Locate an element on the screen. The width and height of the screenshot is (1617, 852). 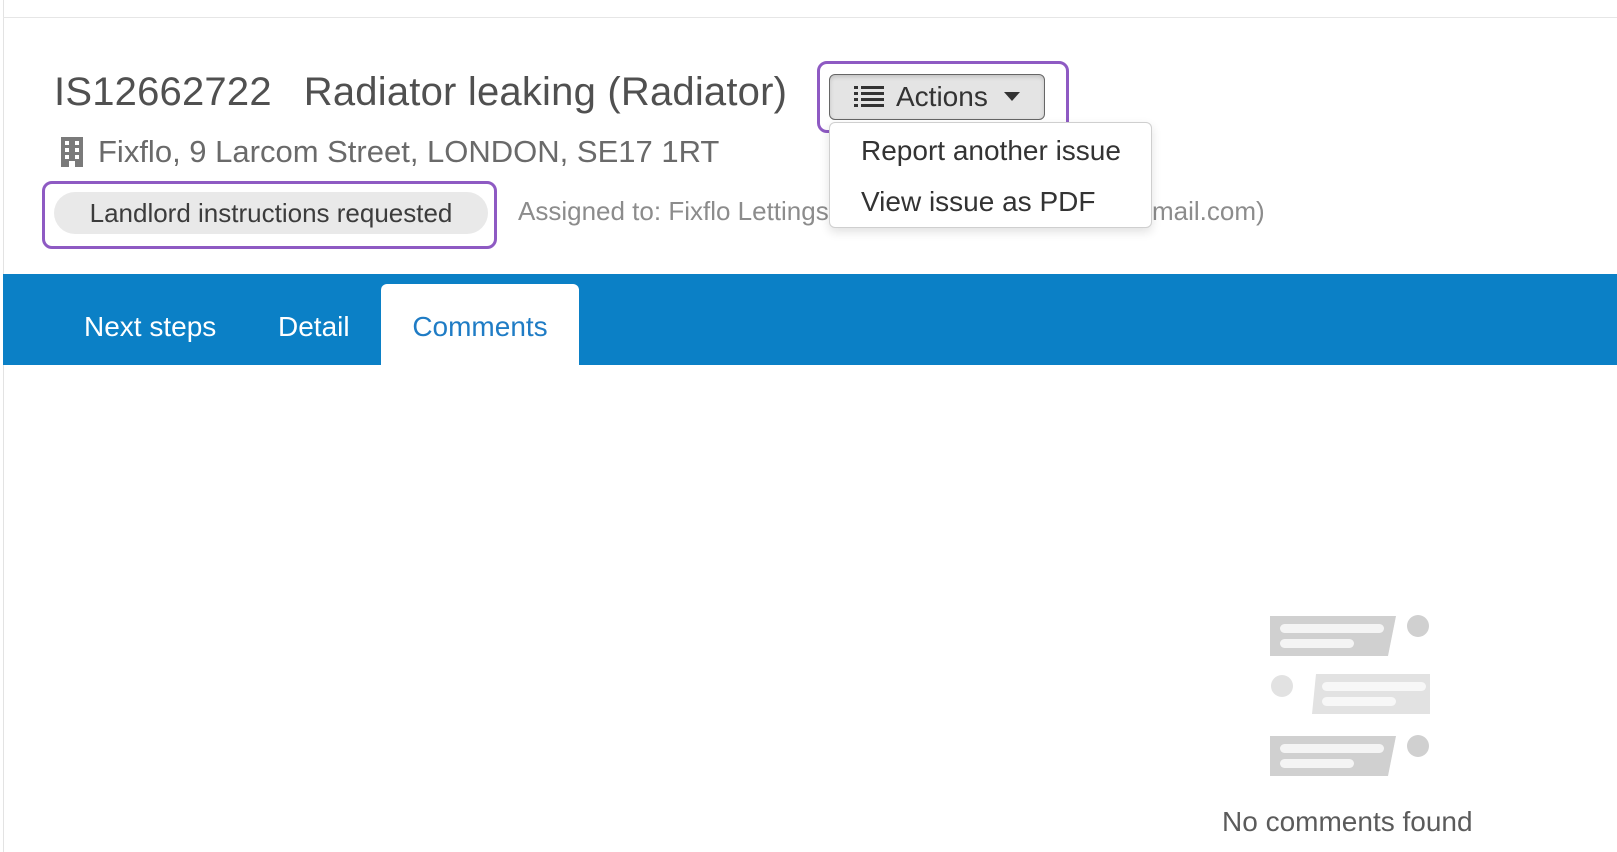
caret-down-icon is located at coordinates (1011, 96).